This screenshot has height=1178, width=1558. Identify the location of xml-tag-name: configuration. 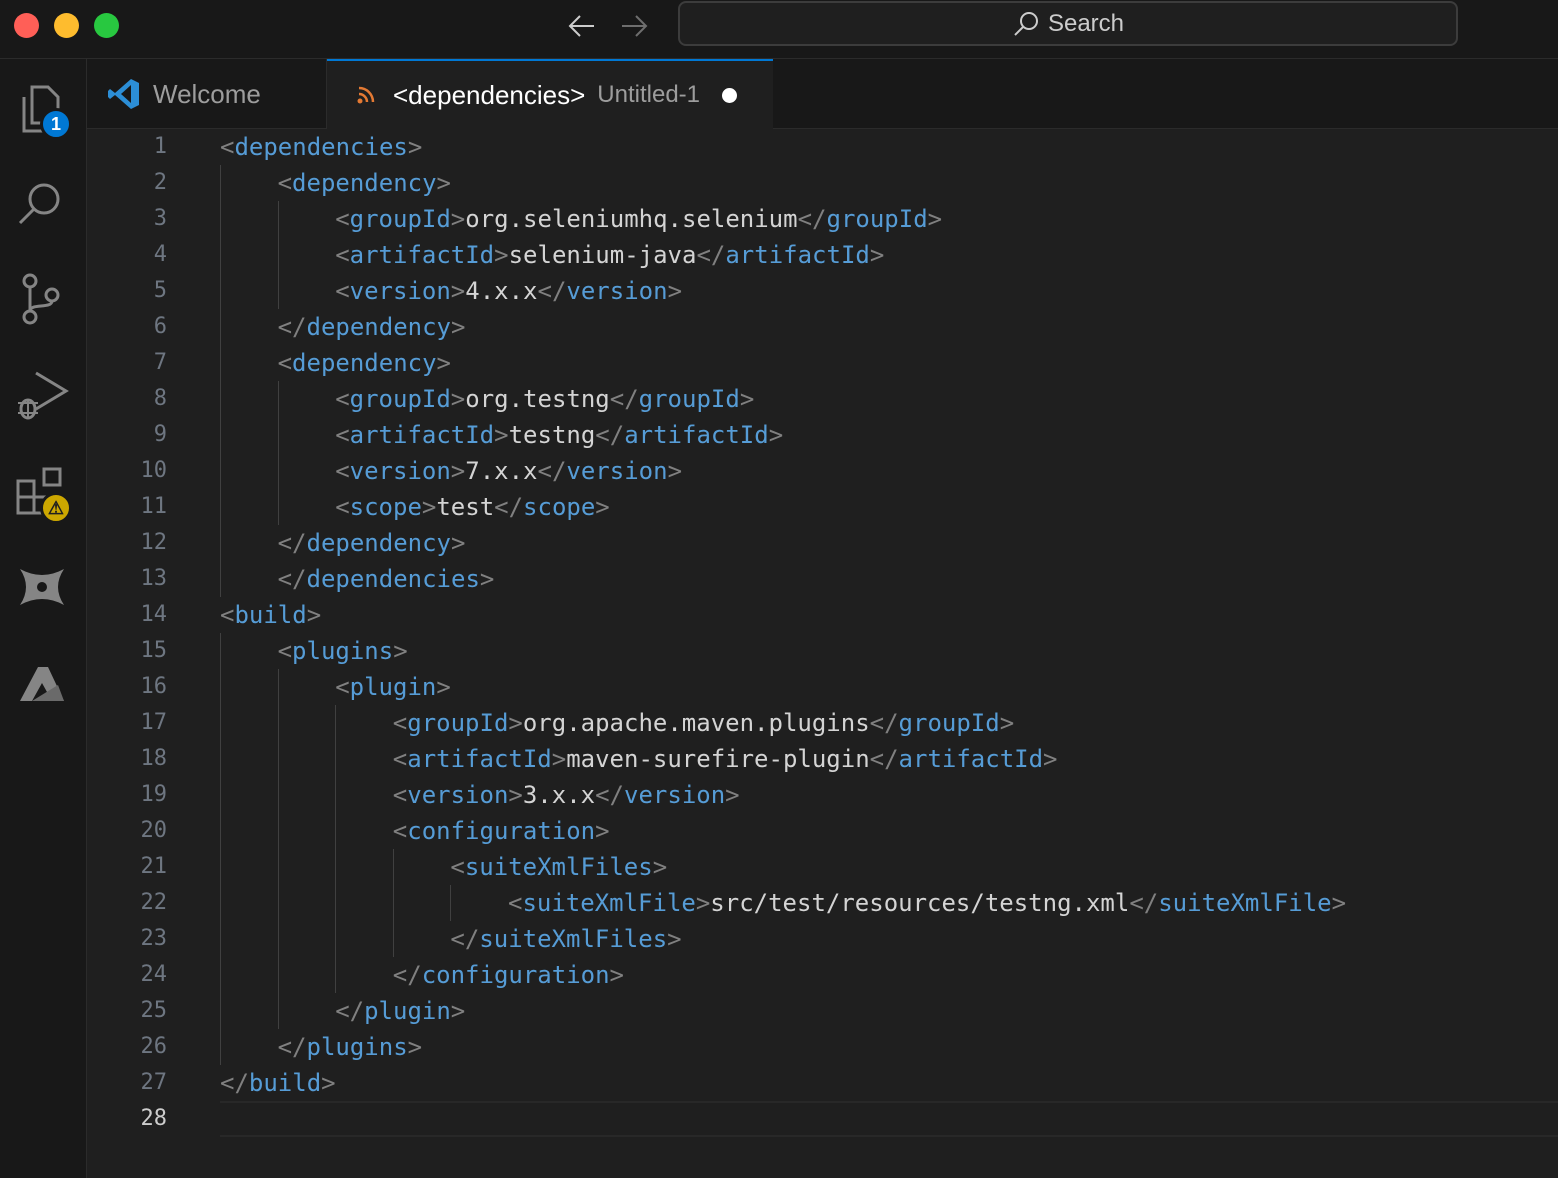
(515, 975).